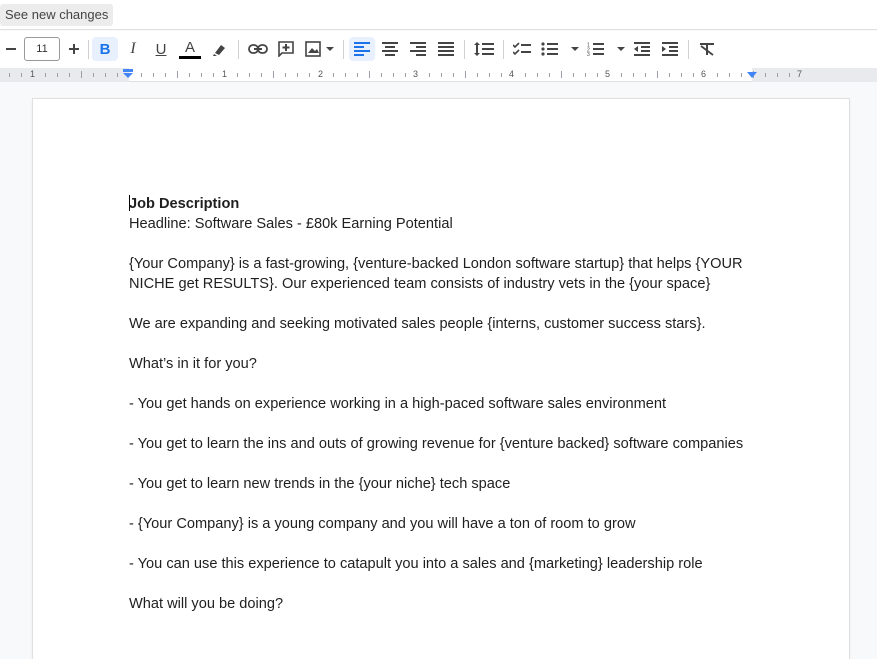 The width and height of the screenshot is (877, 659). What do you see at coordinates (438, 15) in the screenshot?
I see `top-bar: See new changes` at bounding box center [438, 15].